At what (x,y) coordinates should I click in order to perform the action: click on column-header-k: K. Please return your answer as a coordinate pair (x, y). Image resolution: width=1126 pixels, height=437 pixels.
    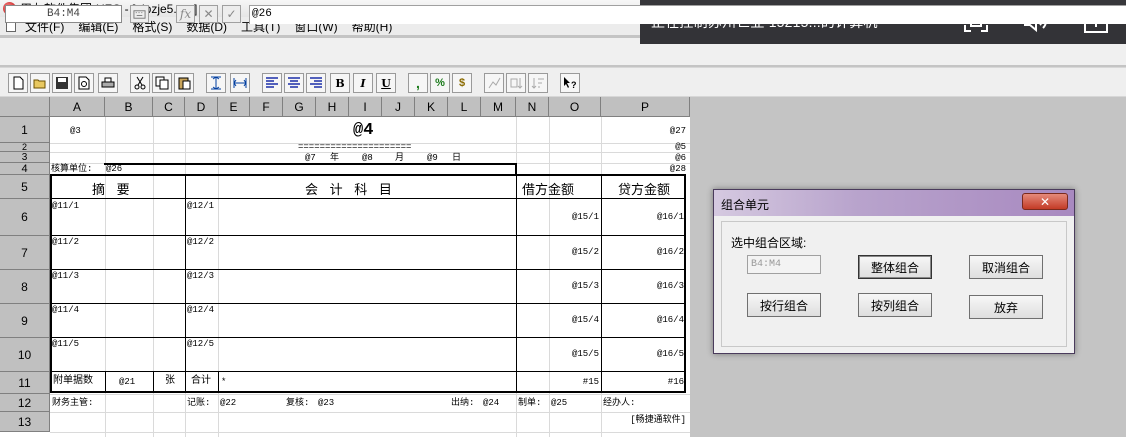
    Looking at the image, I should click on (431, 107).